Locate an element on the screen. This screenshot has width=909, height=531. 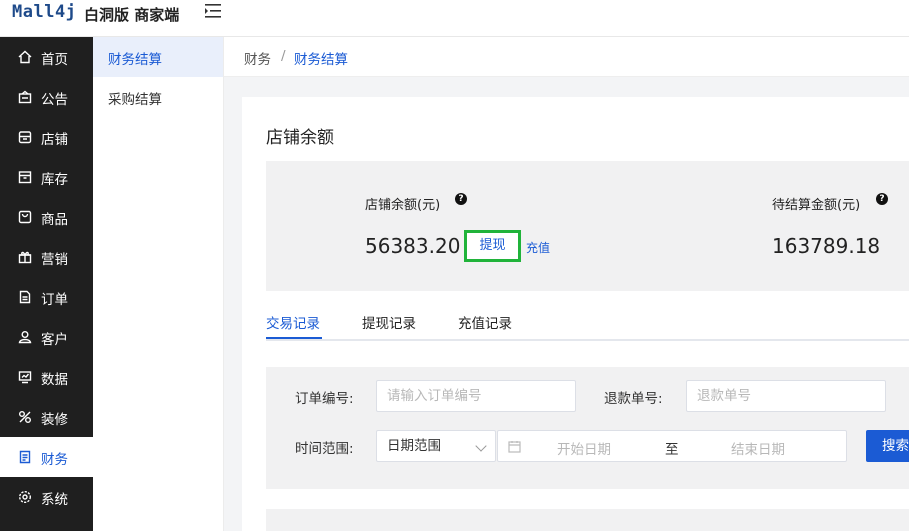
subnav-item-purchase-settlement: 采购结算 is located at coordinates (158, 97).